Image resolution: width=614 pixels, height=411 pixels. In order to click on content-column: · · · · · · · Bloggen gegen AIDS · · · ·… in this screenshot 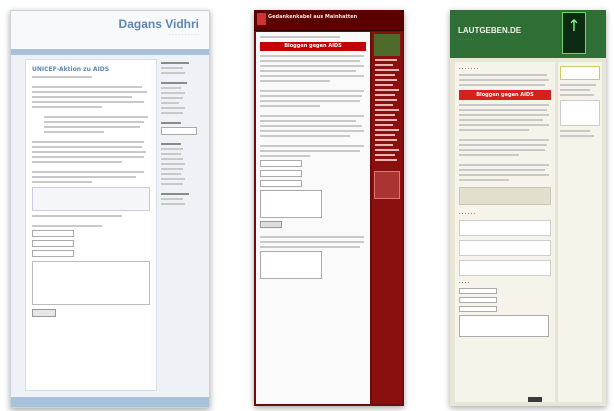, I will do `click(505, 232)`.